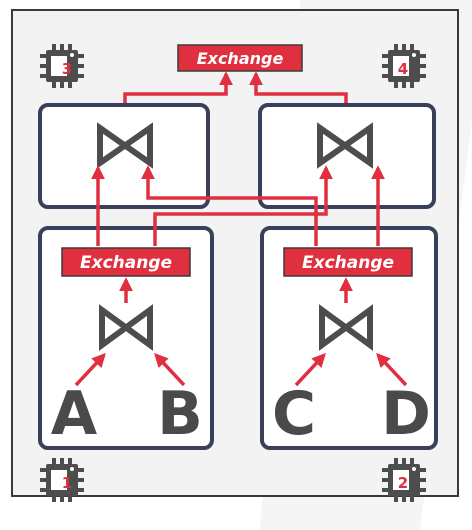 This screenshot has height=530, width=472. Describe the element at coordinates (240, 58) in the screenshot. I see `exchange-top-label: Exchange` at that location.